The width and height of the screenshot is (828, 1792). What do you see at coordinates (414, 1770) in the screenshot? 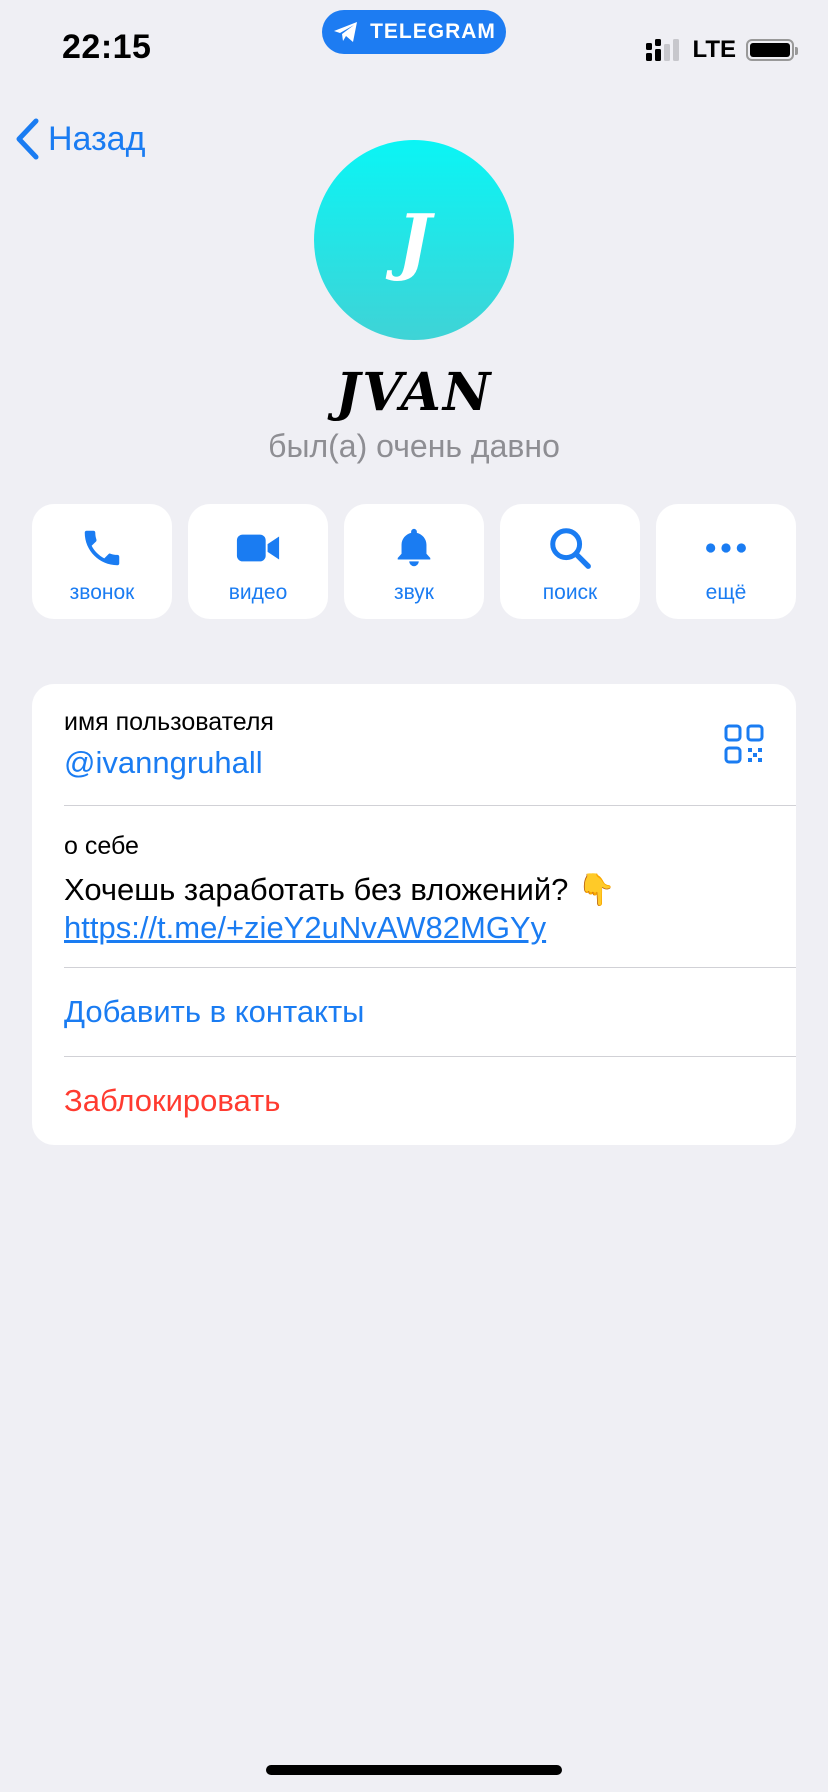
I see `home-indicator` at bounding box center [414, 1770].